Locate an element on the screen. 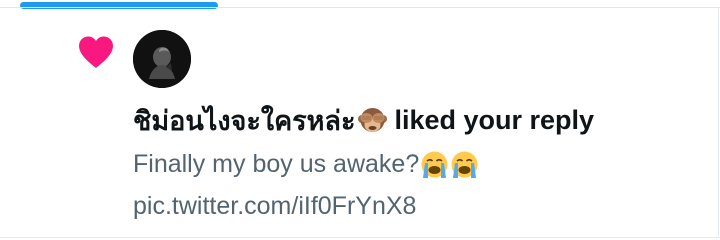  tweet-text-content: Finally my boy us awake? is located at coordinates (276, 164).